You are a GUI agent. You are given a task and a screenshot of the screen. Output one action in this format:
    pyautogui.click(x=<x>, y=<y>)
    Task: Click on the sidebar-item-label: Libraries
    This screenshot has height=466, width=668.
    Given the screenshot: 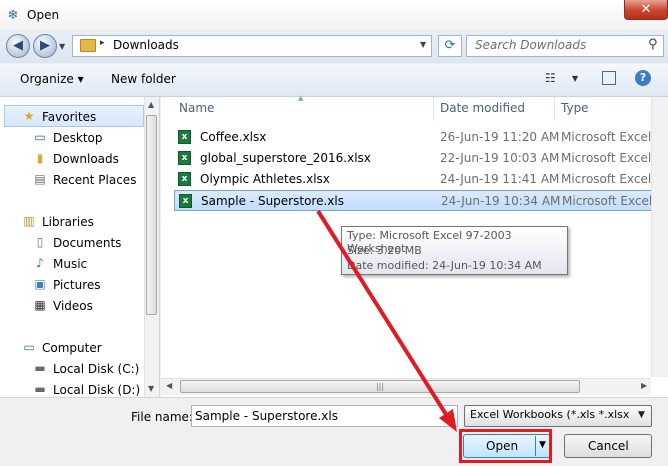 What is the action you would take?
    pyautogui.click(x=68, y=222)
    